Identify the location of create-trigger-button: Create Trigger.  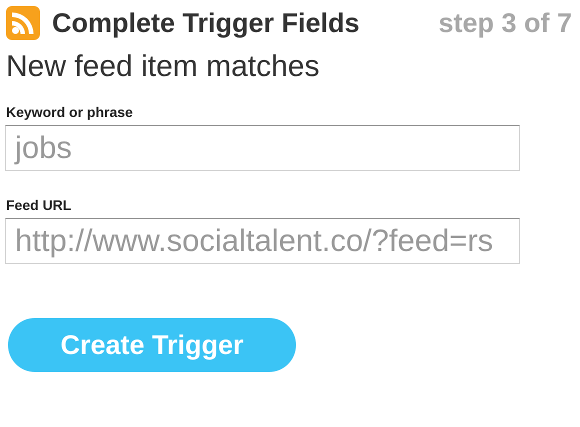
(152, 345).